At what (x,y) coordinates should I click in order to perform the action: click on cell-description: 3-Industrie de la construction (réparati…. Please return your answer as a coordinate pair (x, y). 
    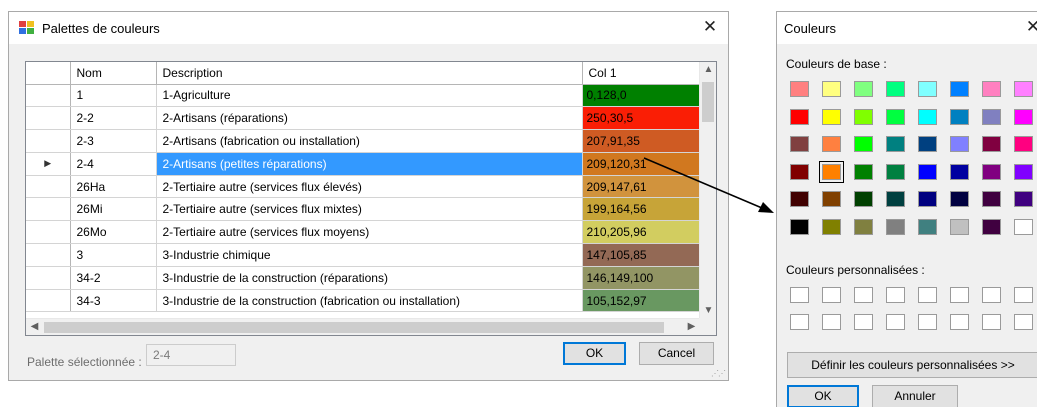
    Looking at the image, I should click on (369, 278).